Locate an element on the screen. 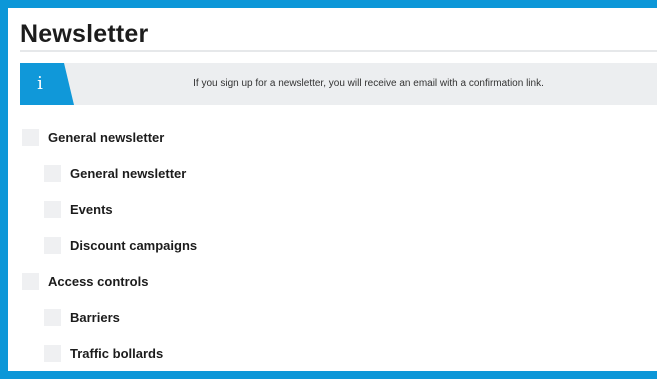  checkbox-general-newsletter-group: General newsletter is located at coordinates (93, 137).